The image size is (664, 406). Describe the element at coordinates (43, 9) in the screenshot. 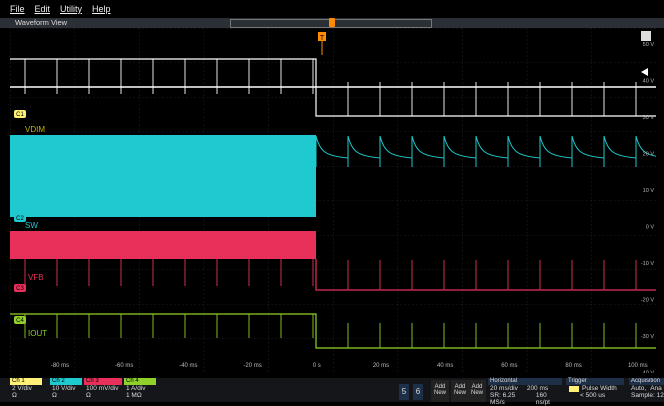

I see `menu-edit: Edit` at that location.